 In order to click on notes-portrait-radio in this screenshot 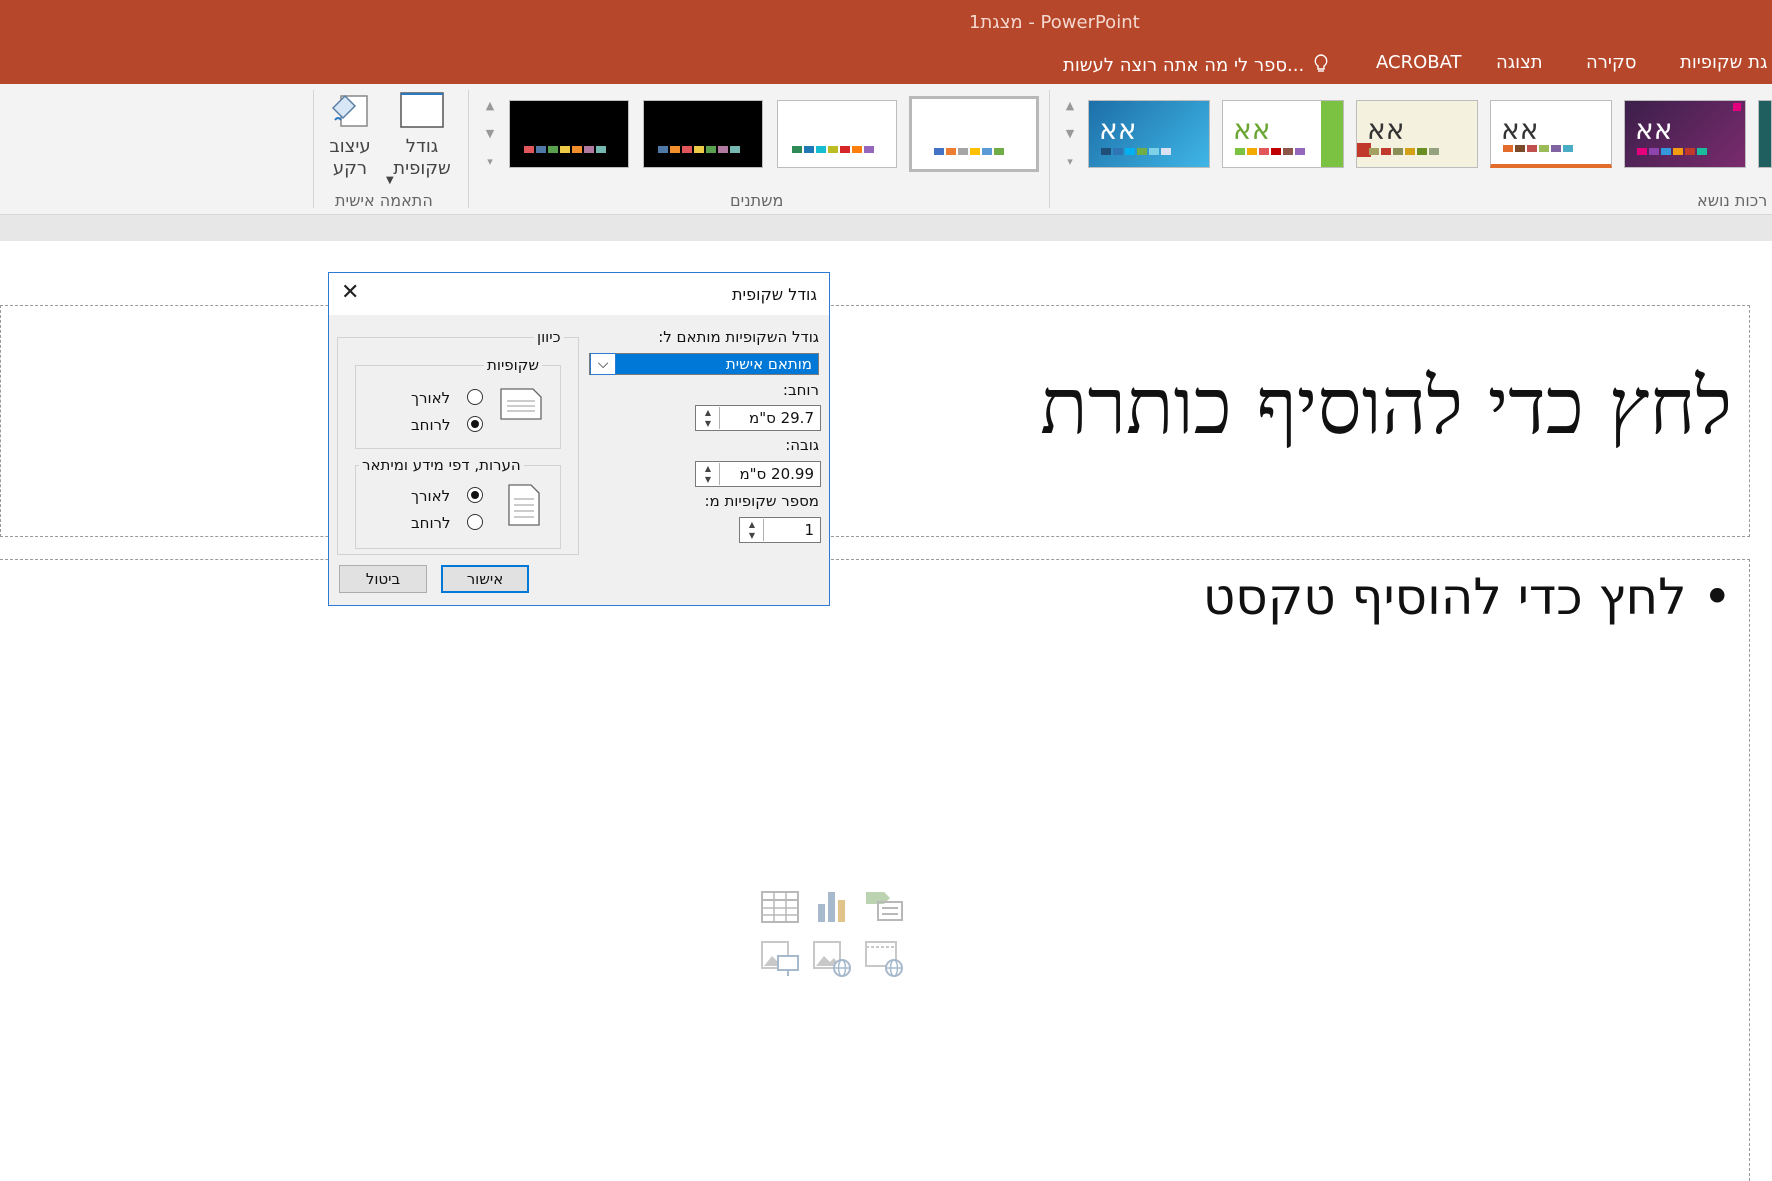, I will do `click(475, 495)`.